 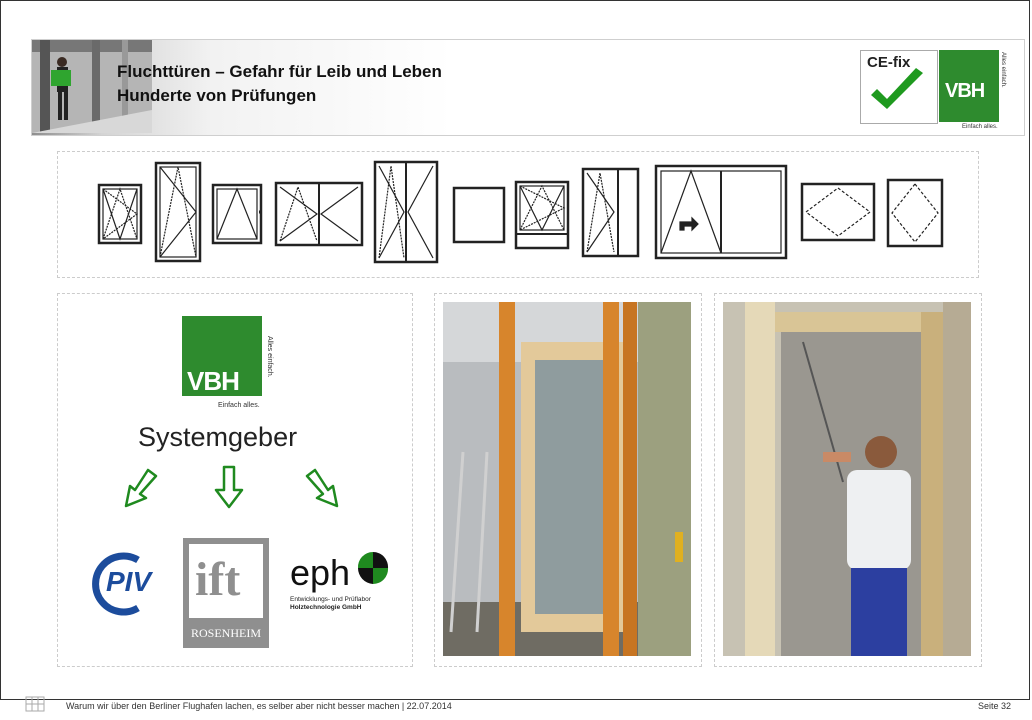 I want to click on test-rig-photo-1-panel, so click(x=568, y=480).